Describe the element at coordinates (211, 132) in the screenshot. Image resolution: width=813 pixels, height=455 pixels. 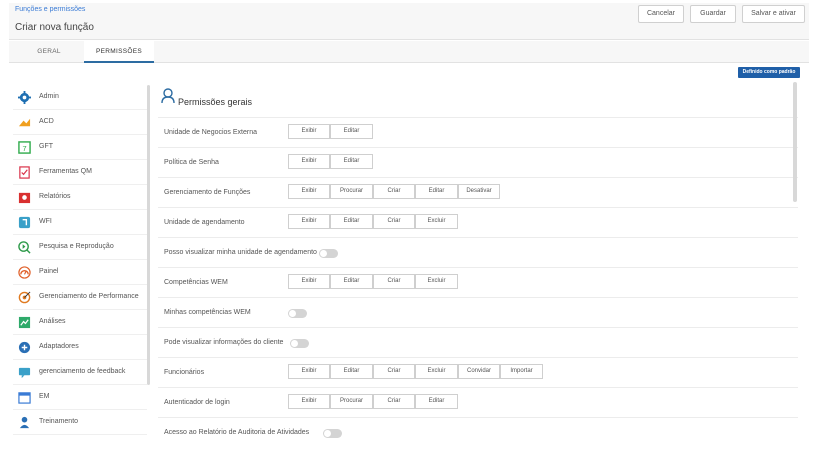
I see `permission-label: Unidade de Negocios Externa` at that location.